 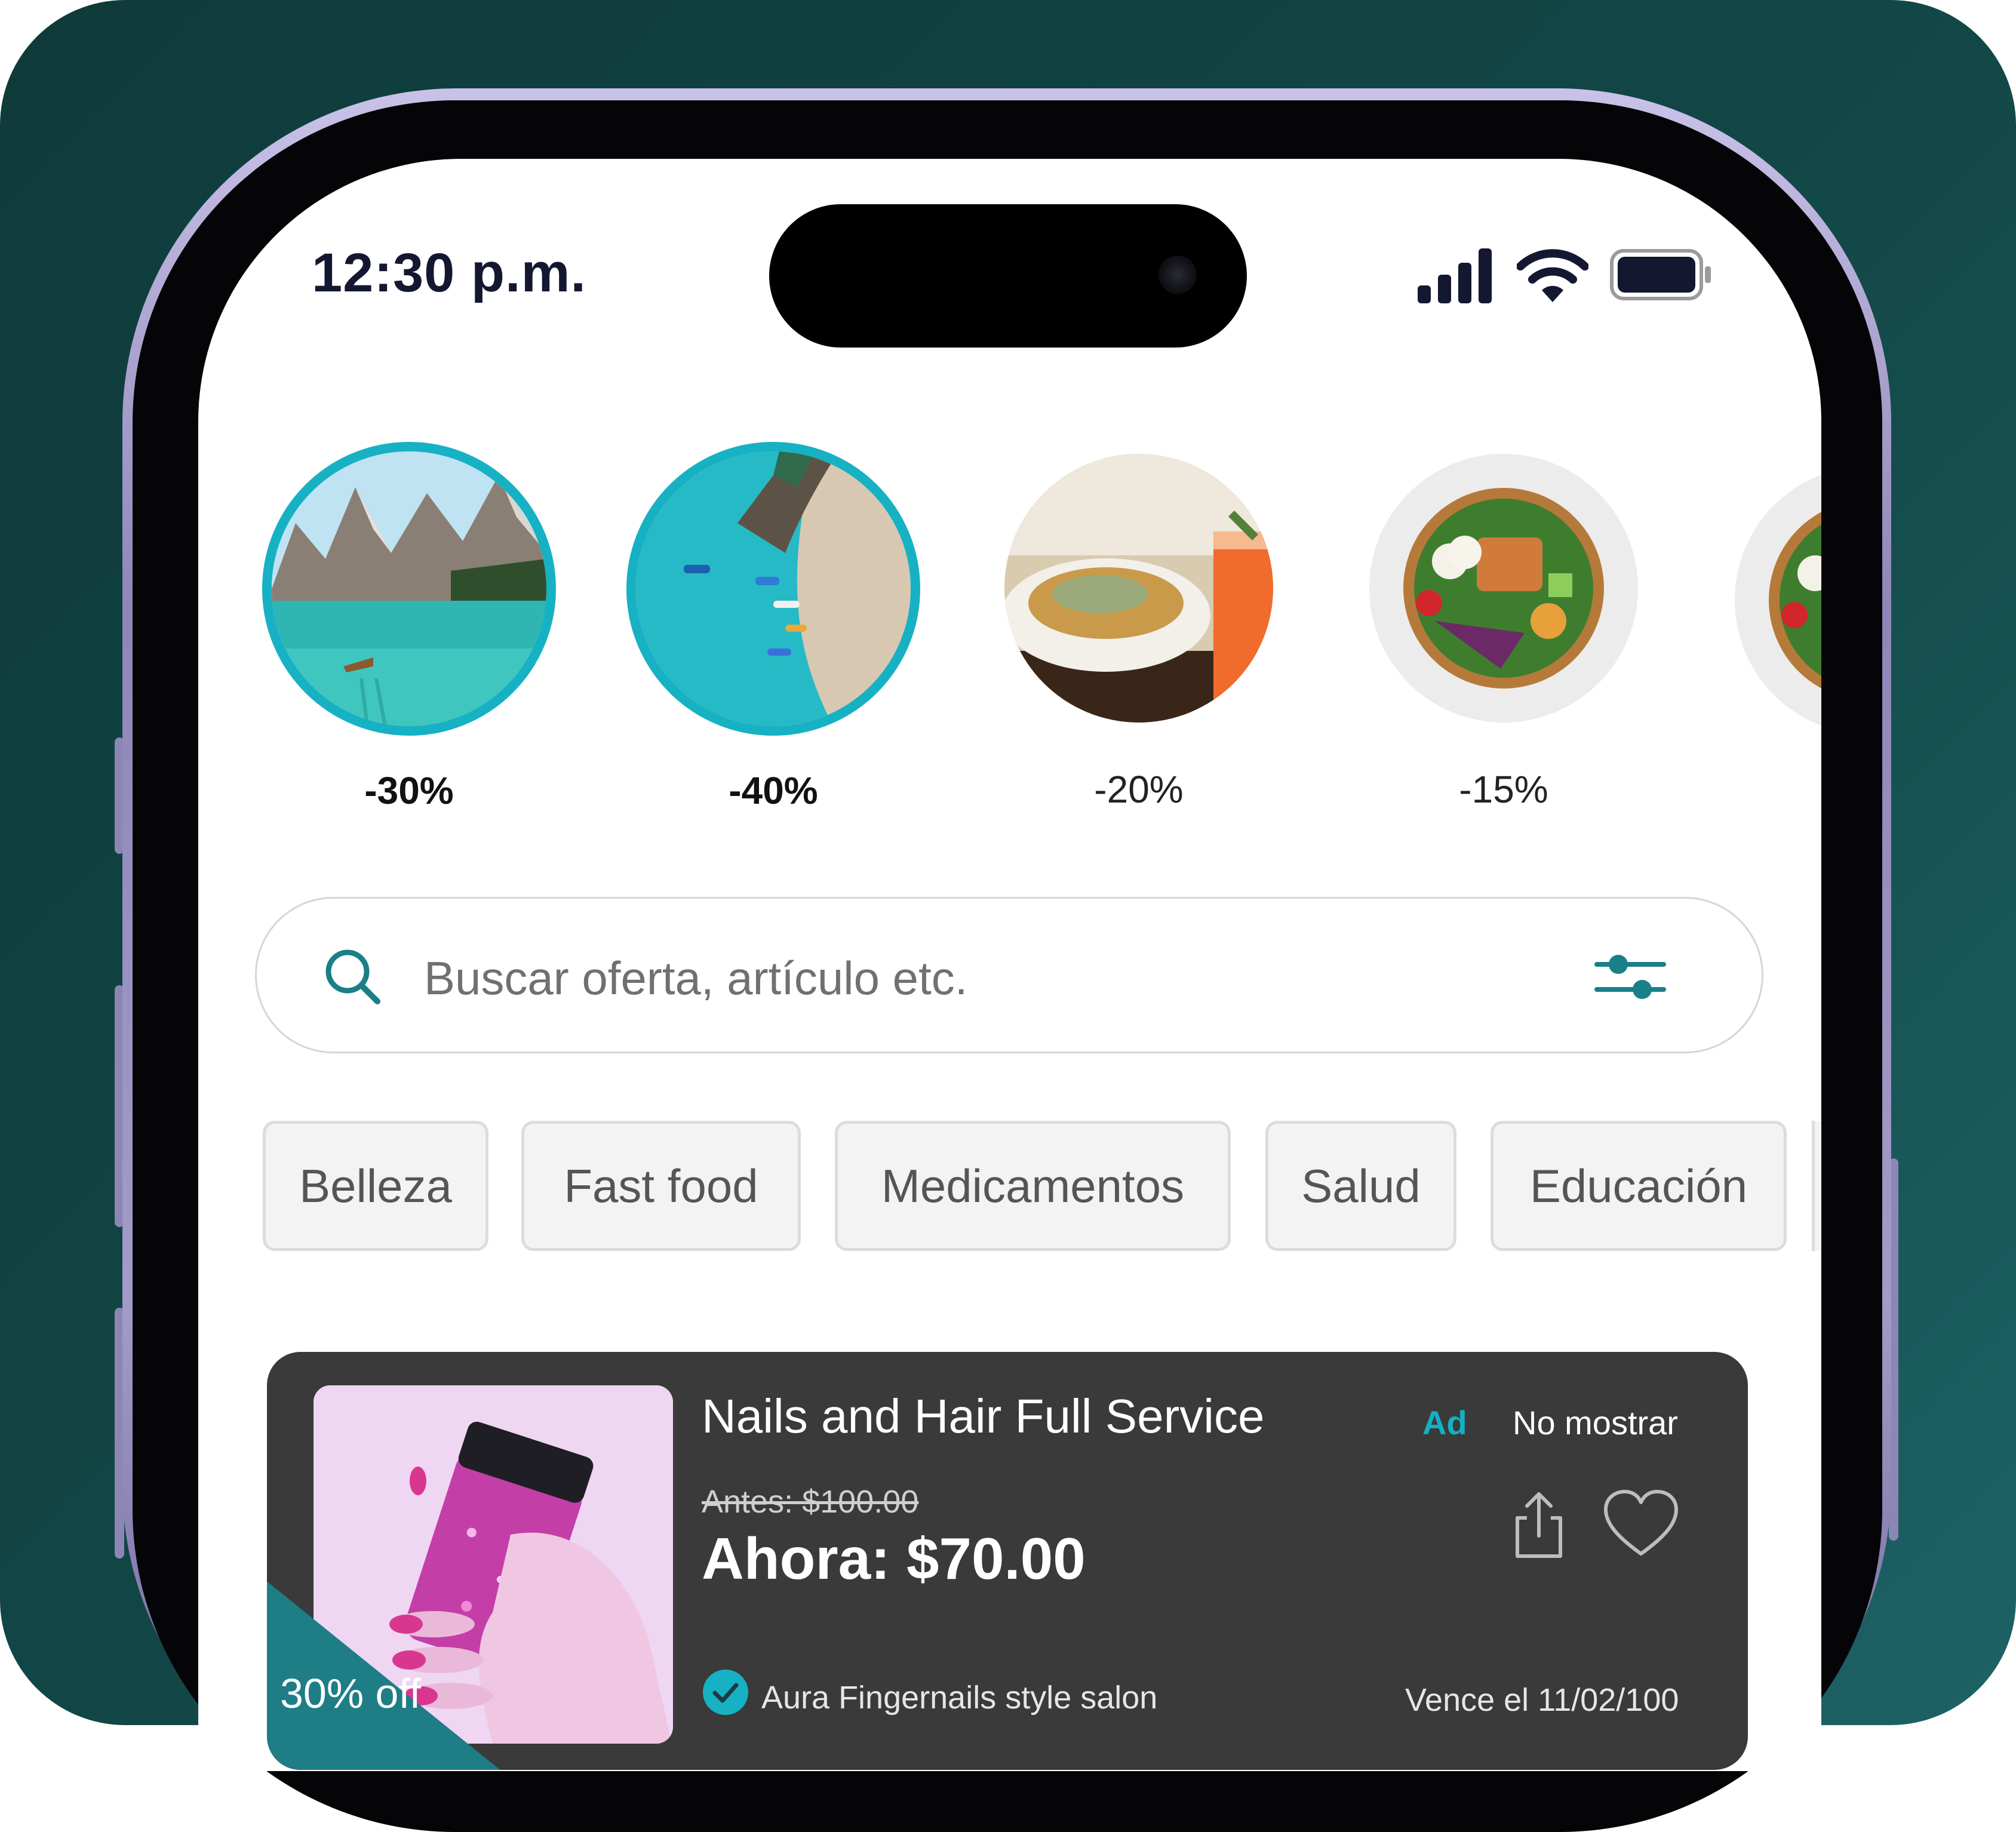 What do you see at coordinates (959, 1697) in the screenshot?
I see `merchant-name: Aura Fingernails style salon` at bounding box center [959, 1697].